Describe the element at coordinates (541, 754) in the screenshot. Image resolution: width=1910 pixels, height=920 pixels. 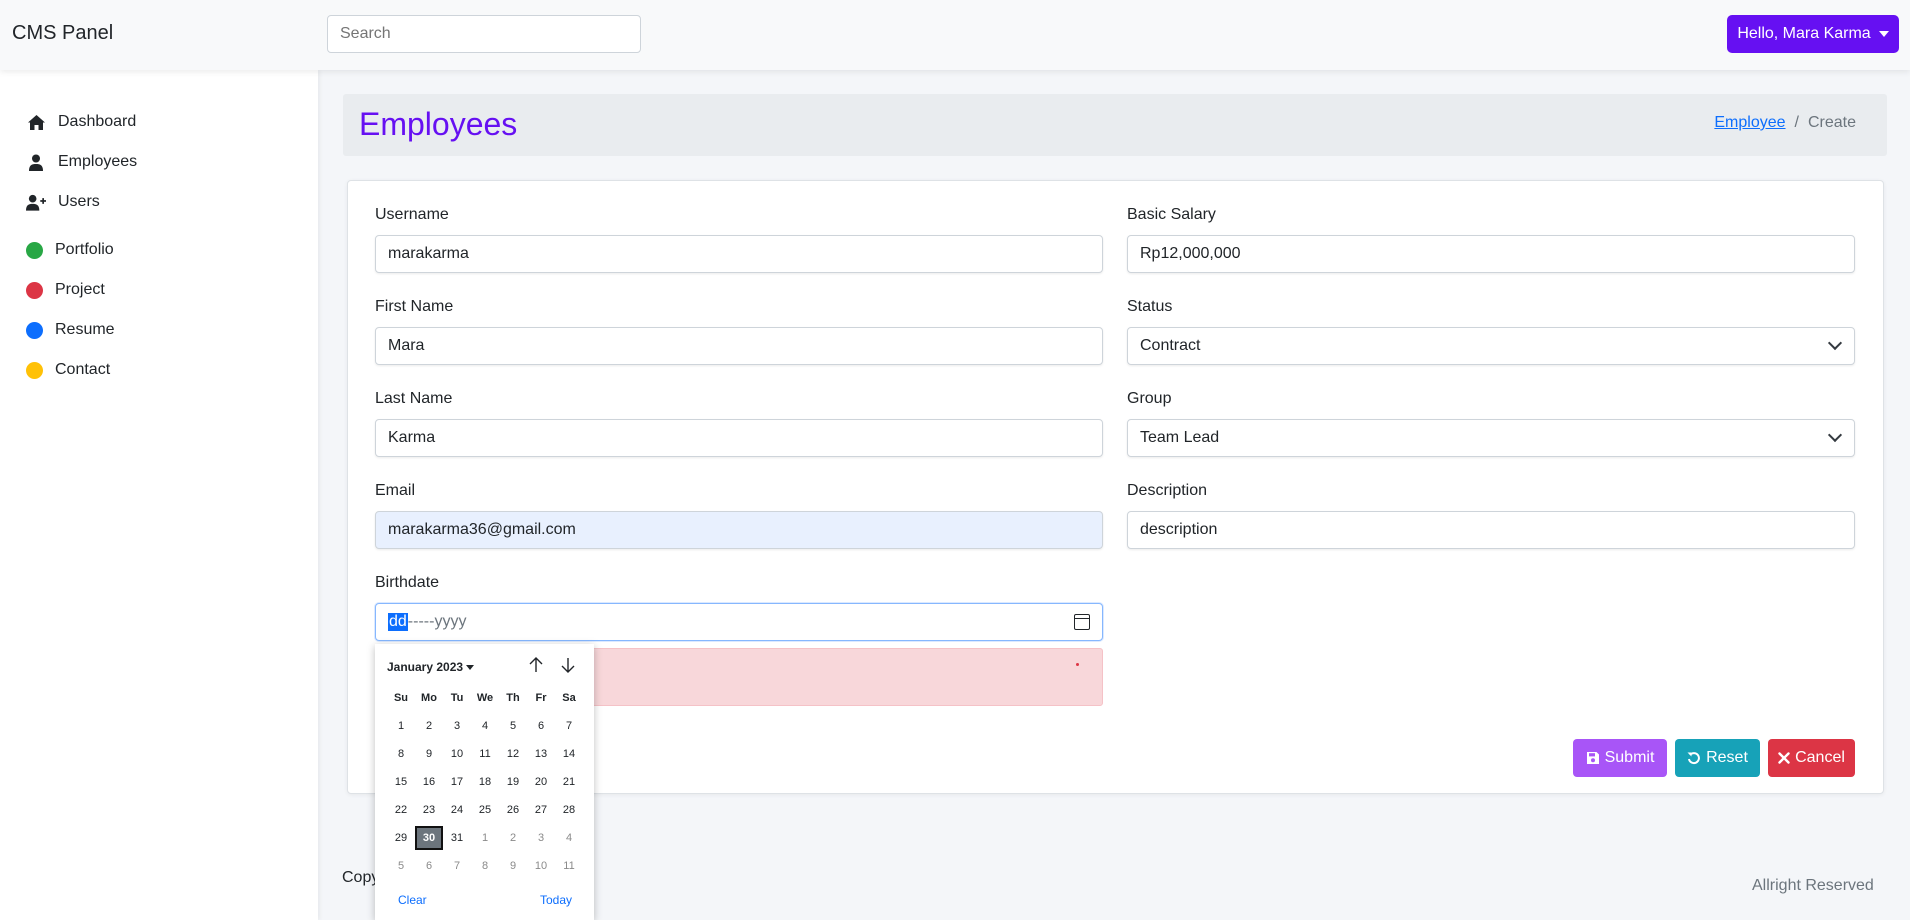
I see `calendar-day: 13` at that location.